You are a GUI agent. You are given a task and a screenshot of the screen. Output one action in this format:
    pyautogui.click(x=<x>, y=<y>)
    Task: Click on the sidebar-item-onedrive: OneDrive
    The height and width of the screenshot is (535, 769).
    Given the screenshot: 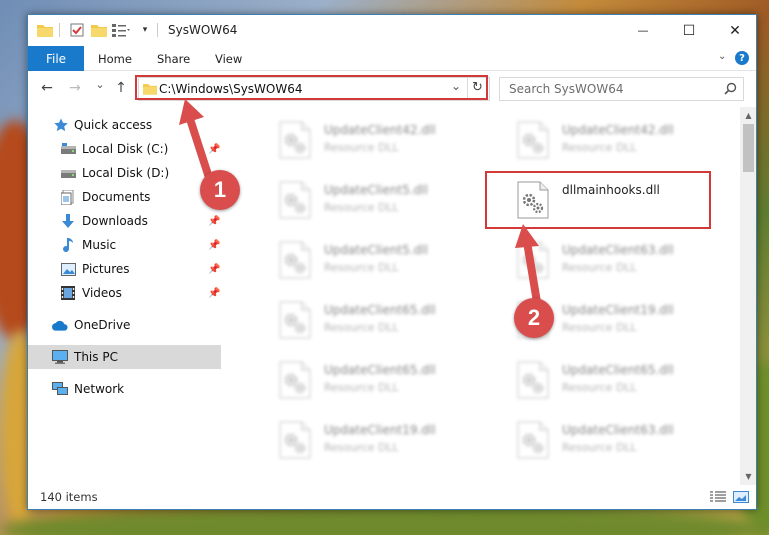 What is the action you would take?
    pyautogui.click(x=124, y=325)
    